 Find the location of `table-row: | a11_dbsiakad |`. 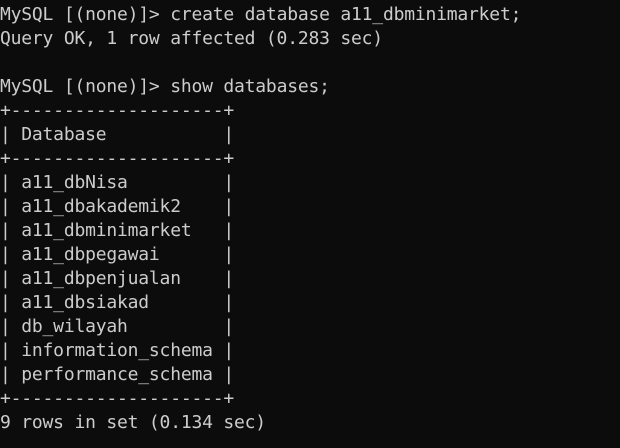

table-row: | a11_dbsiakad | is located at coordinates (117, 302).